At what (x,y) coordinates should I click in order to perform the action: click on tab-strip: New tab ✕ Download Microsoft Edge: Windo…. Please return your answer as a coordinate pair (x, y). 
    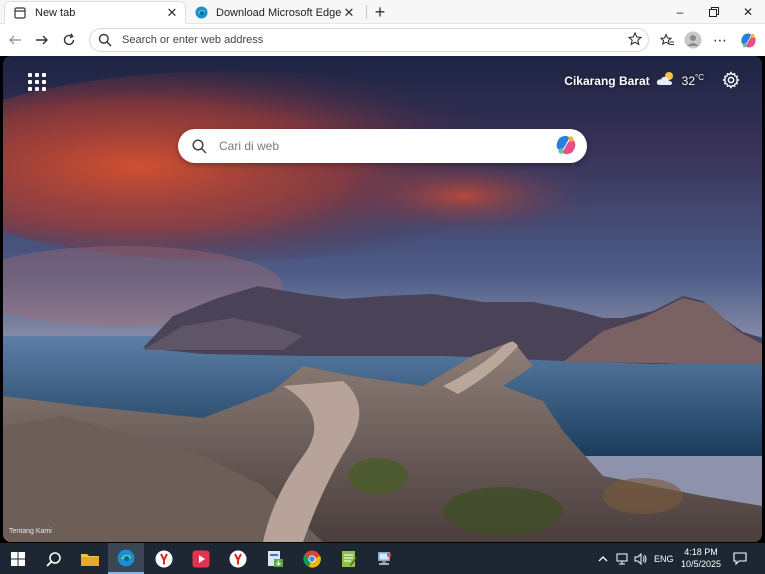
    Looking at the image, I should click on (382, 12).